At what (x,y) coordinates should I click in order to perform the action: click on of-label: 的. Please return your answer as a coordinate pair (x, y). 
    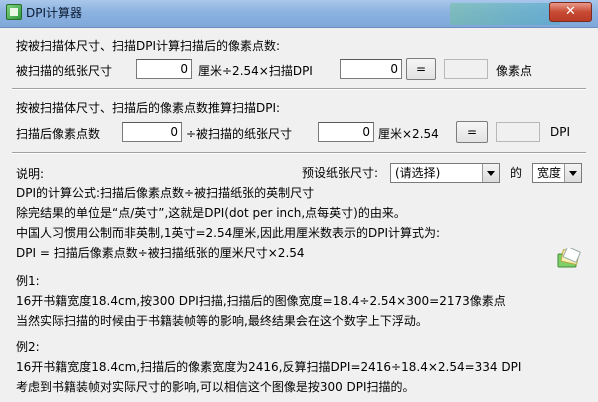
    Looking at the image, I should click on (516, 173).